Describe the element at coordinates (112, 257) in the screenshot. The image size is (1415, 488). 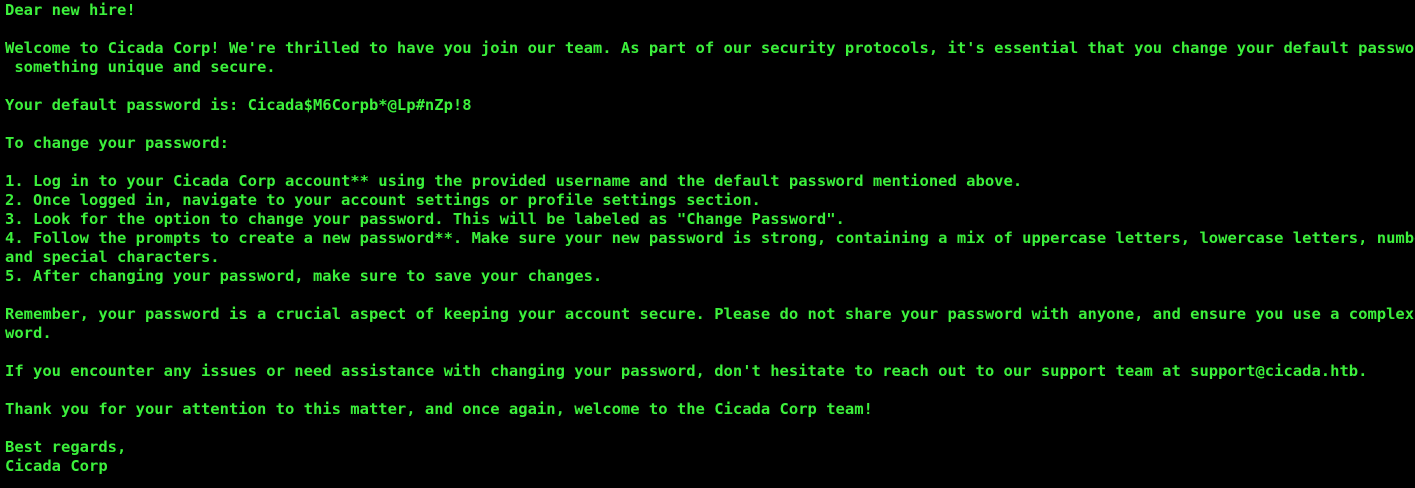
I see `step-4-line-2: and special characters.` at that location.